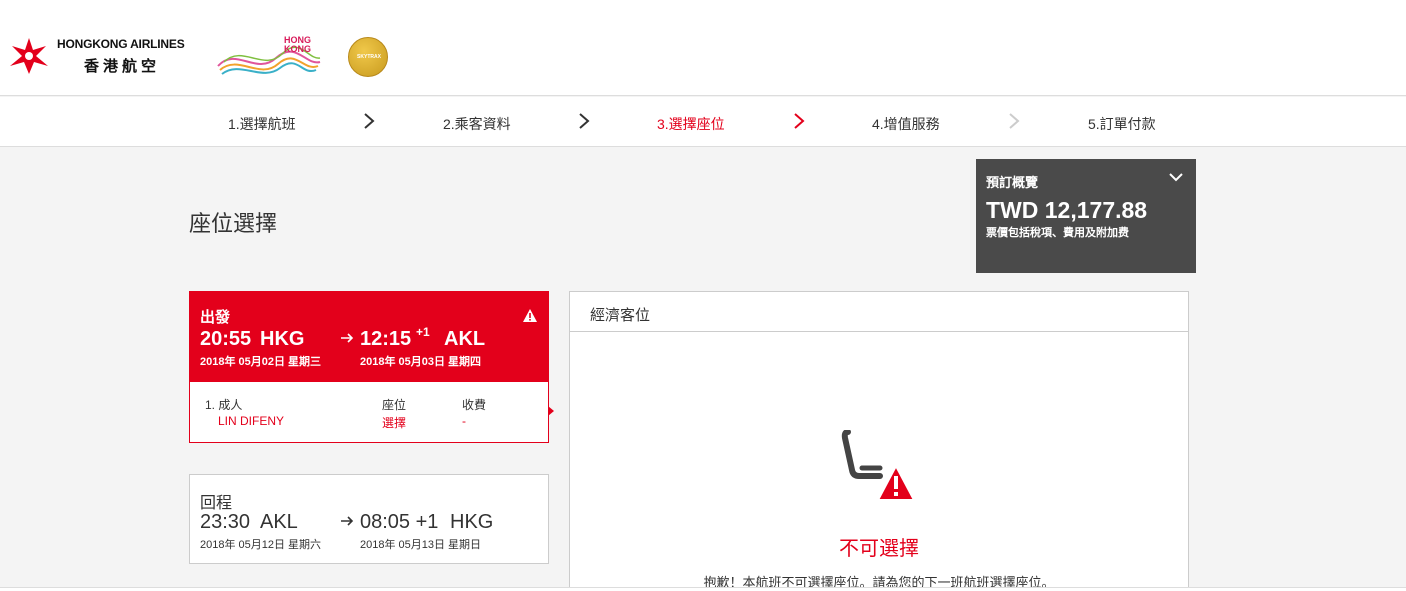 This screenshot has width=1406, height=591. I want to click on airline-logo-icon, so click(29, 56).